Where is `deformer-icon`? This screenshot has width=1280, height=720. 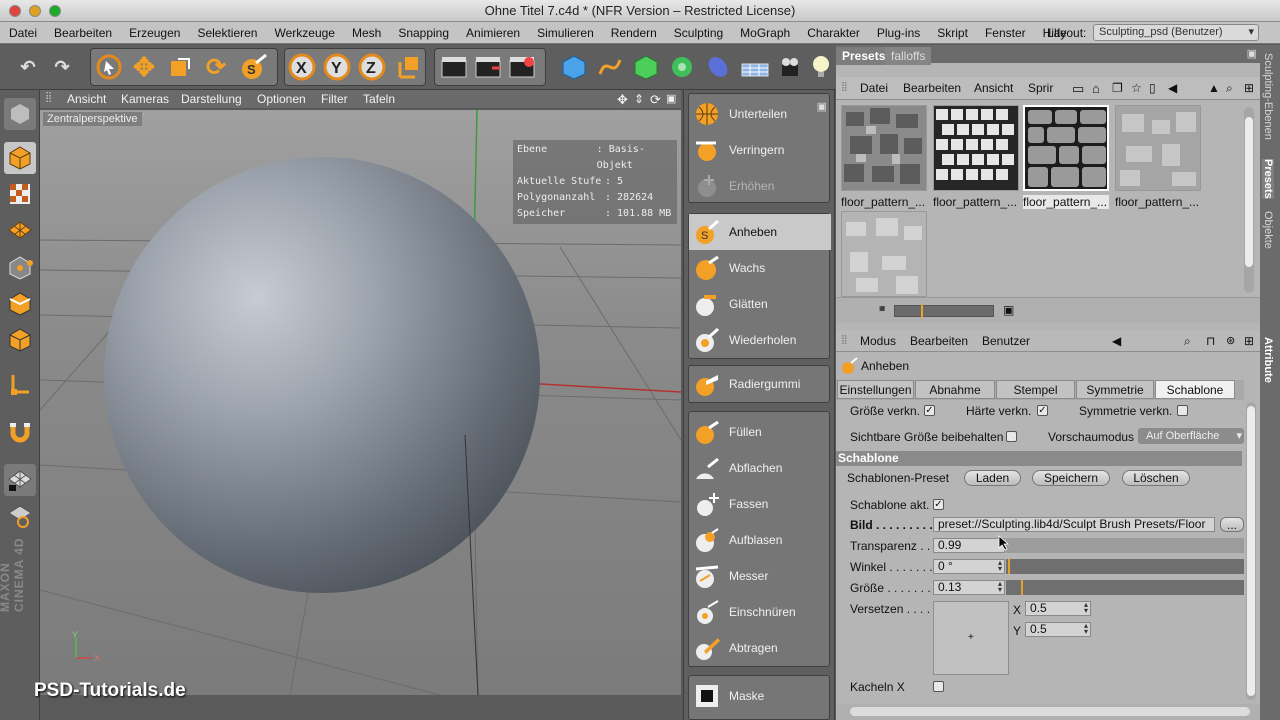
deformer-icon is located at coordinates (718, 67).